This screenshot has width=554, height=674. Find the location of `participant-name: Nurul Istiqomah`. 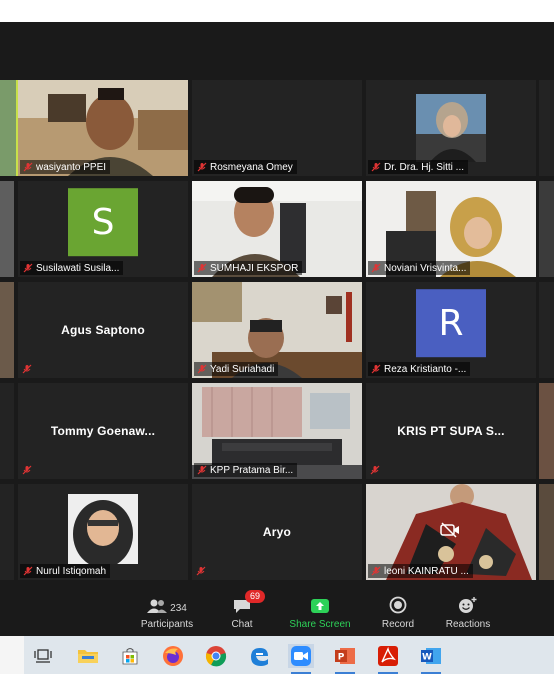

participant-name: Nurul Istiqomah is located at coordinates (71, 571).